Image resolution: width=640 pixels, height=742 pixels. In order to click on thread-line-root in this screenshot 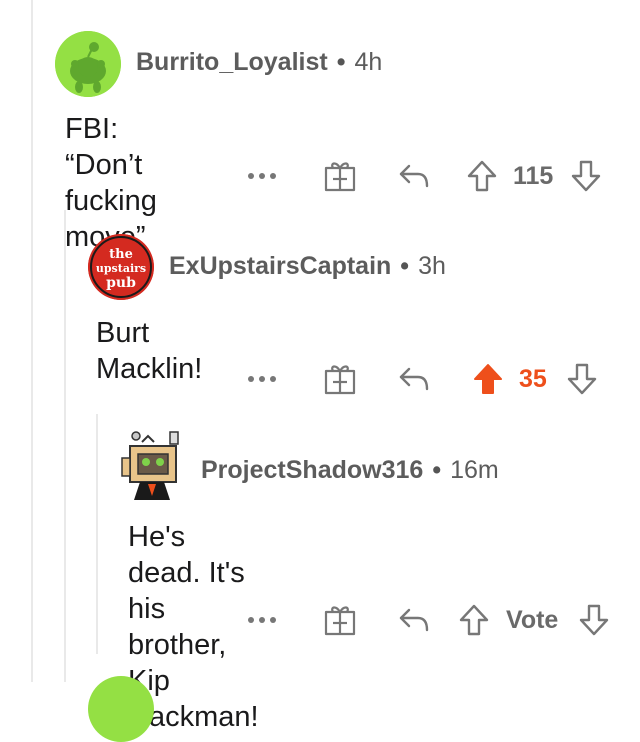, I will do `click(32, 341)`.